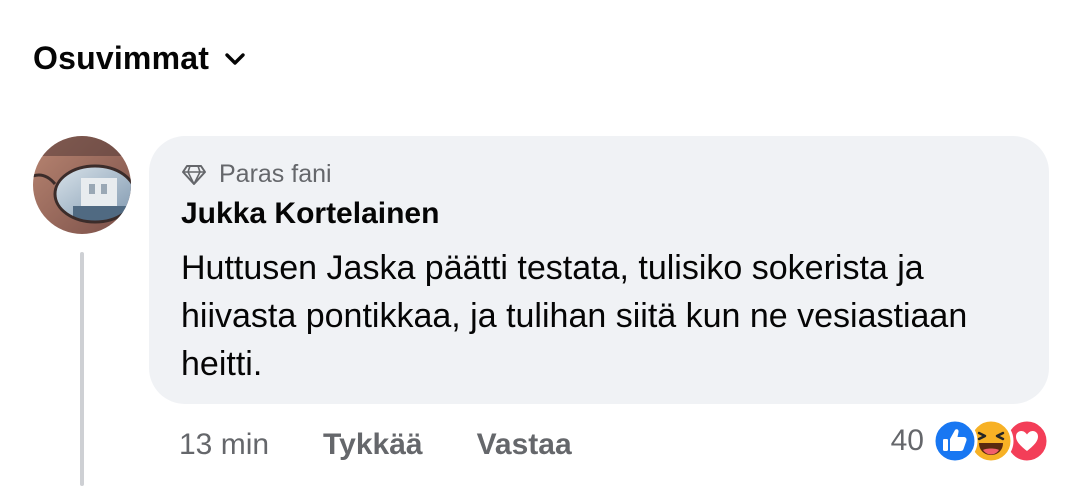  Describe the element at coordinates (524, 445) in the screenshot. I see `reply-button: Vastaa` at that location.